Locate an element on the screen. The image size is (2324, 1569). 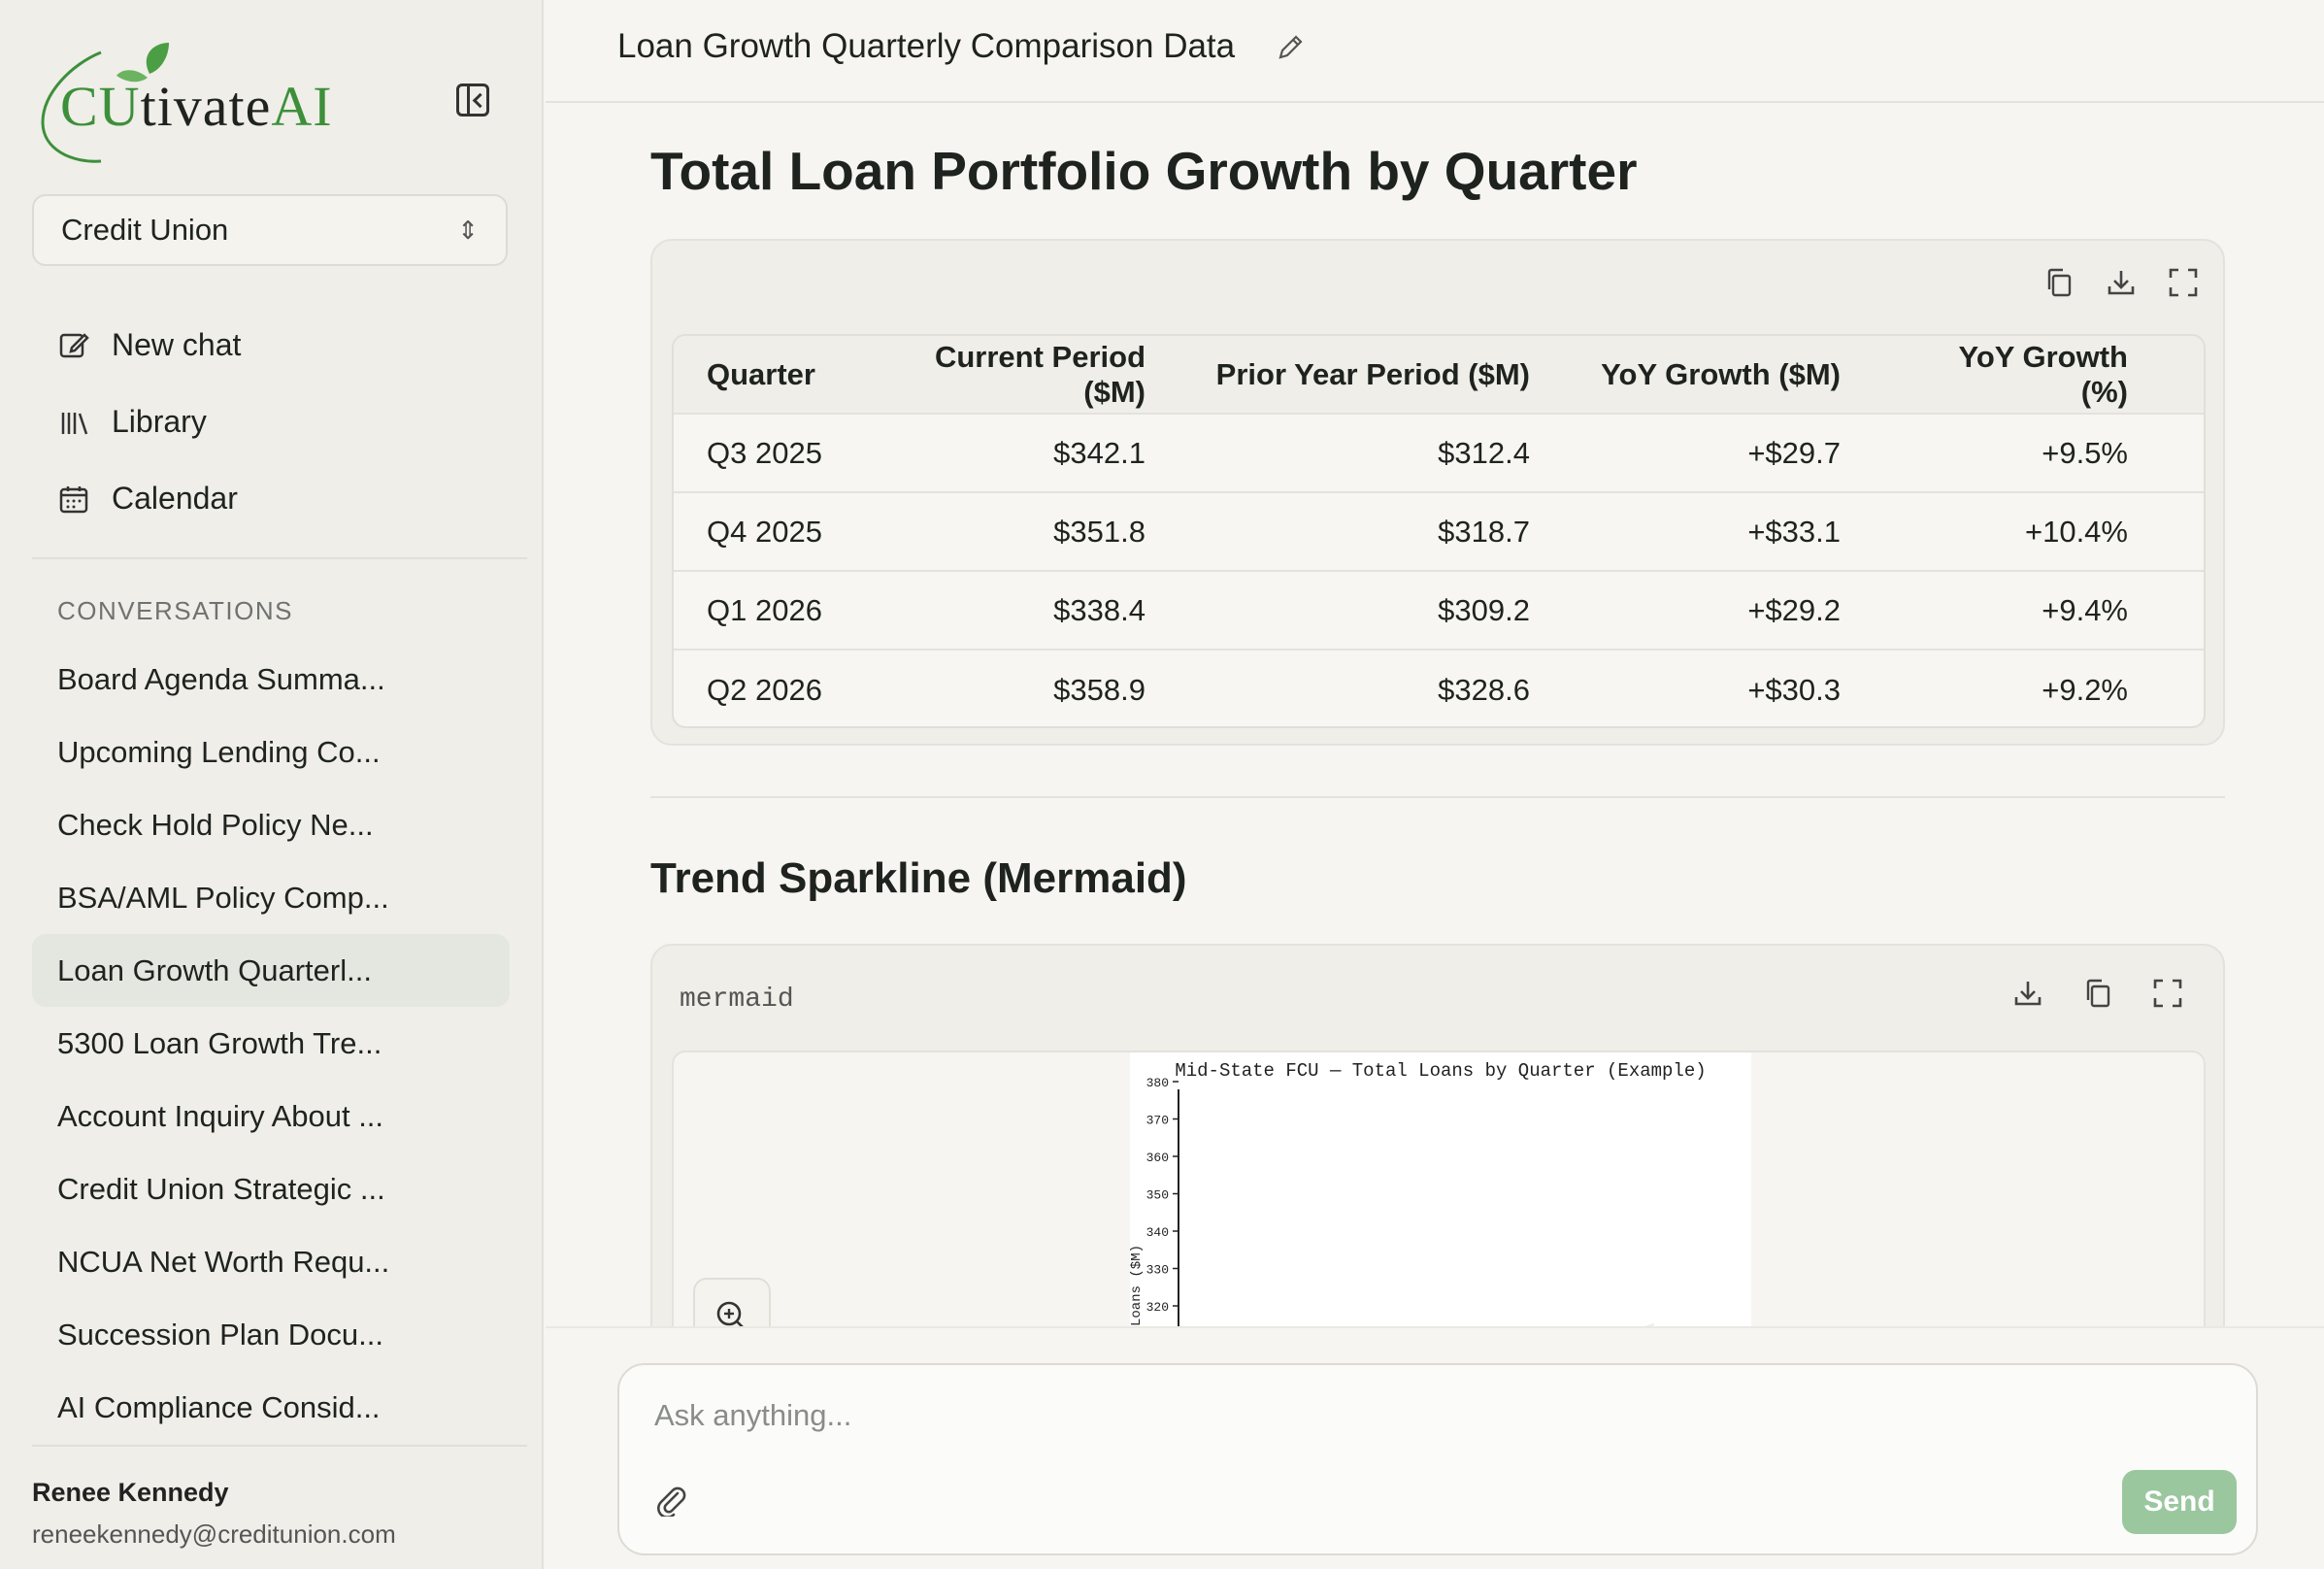
chart-y-tick-label: 380 is located at coordinates (1157, 1083).